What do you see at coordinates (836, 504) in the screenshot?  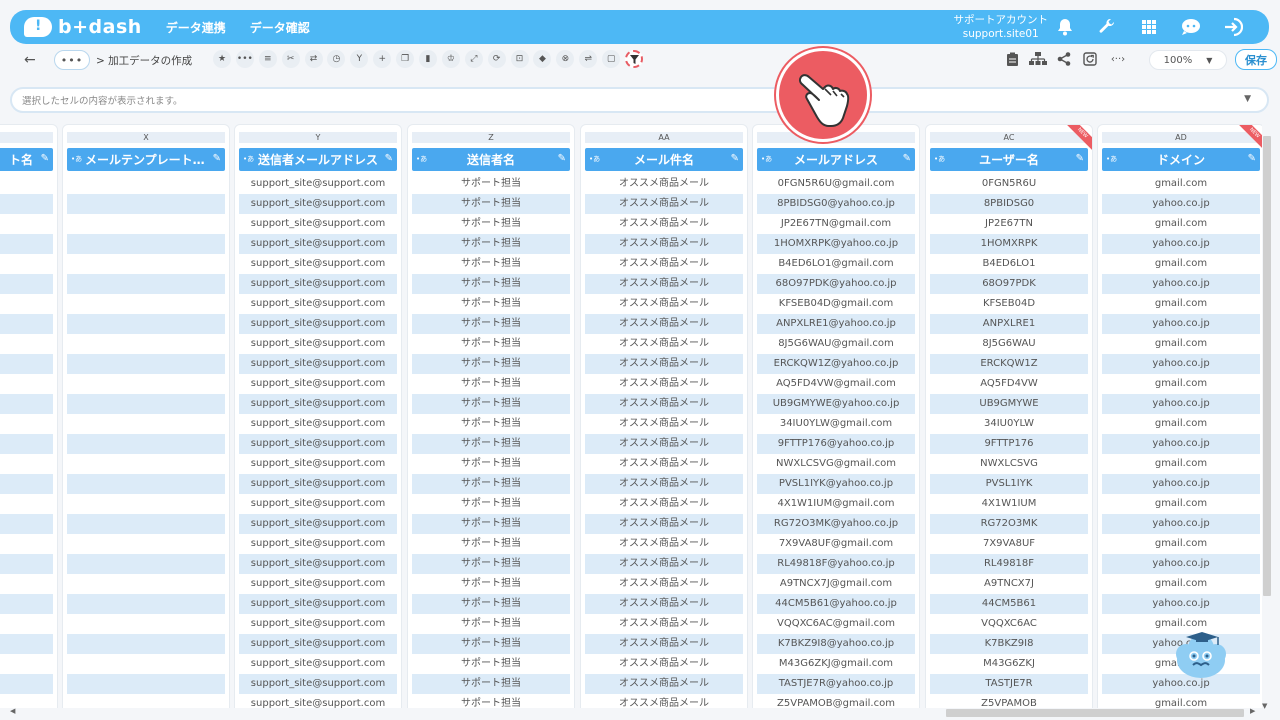 I see `table-cell: 4X1W1IUM@gmail.com` at bounding box center [836, 504].